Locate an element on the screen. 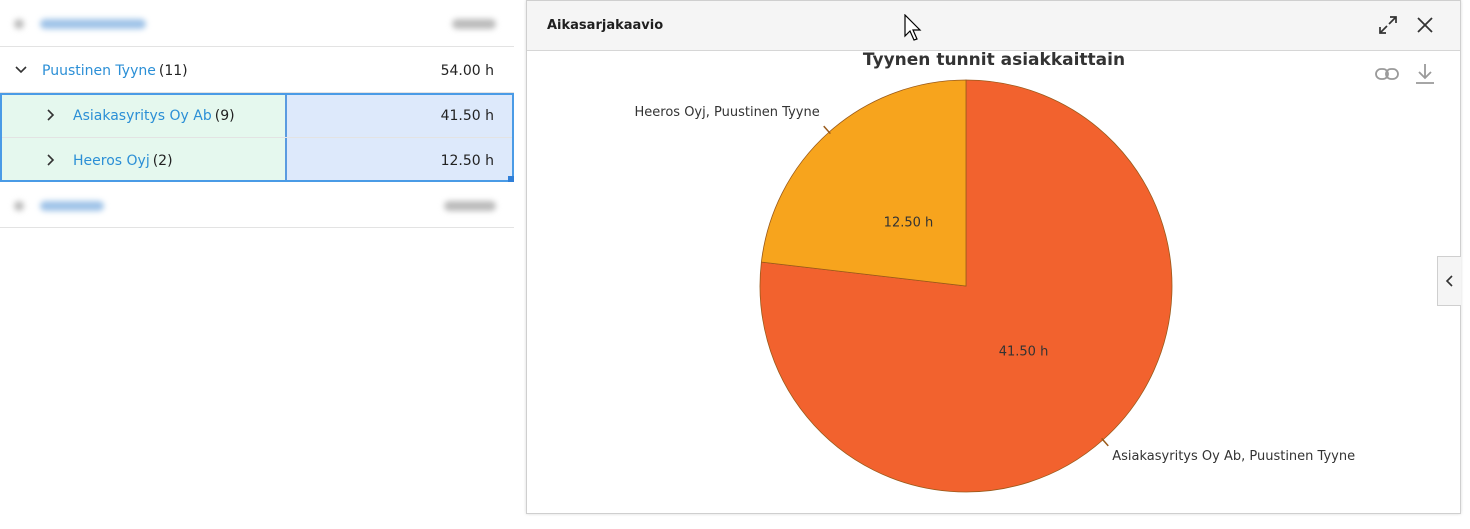 The image size is (1470, 529). mouse-cursor-icon is located at coordinates (913, 27).